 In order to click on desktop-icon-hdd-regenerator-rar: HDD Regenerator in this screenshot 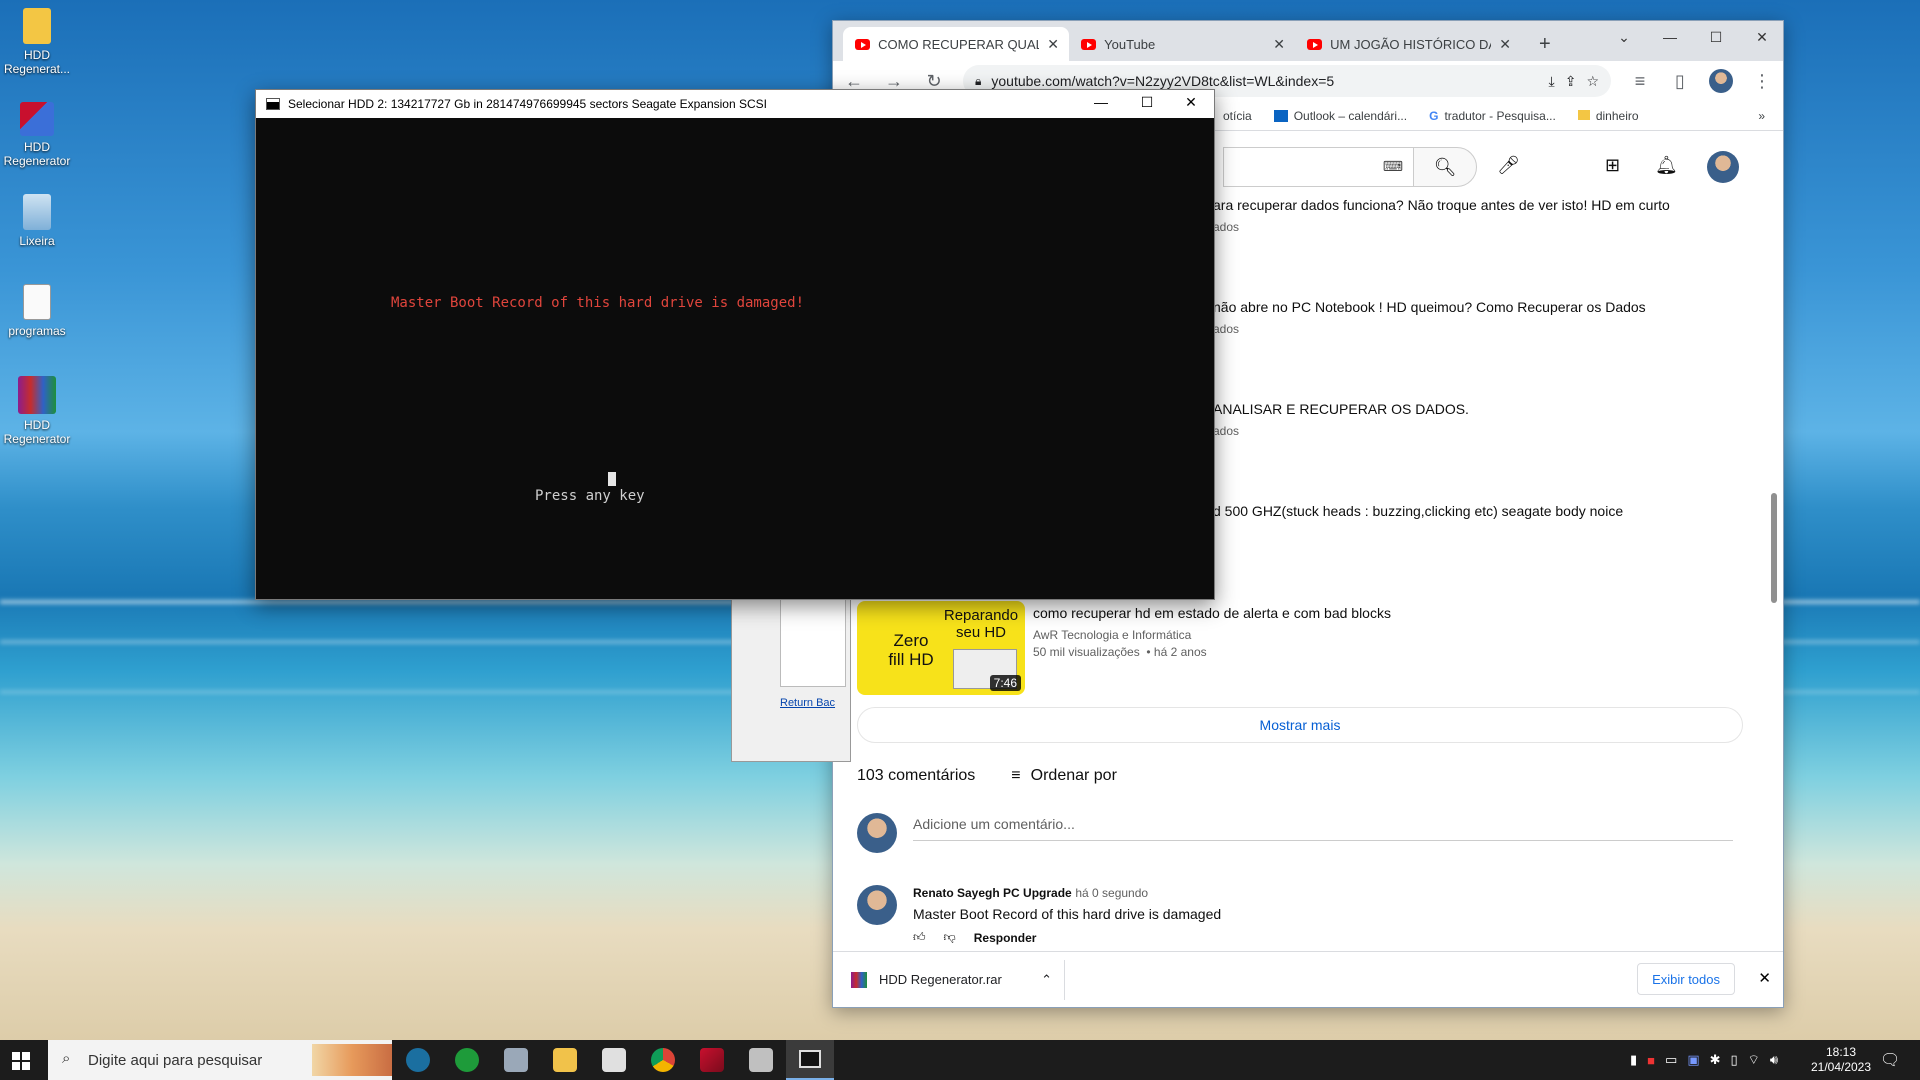, I will do `click(37, 411)`.